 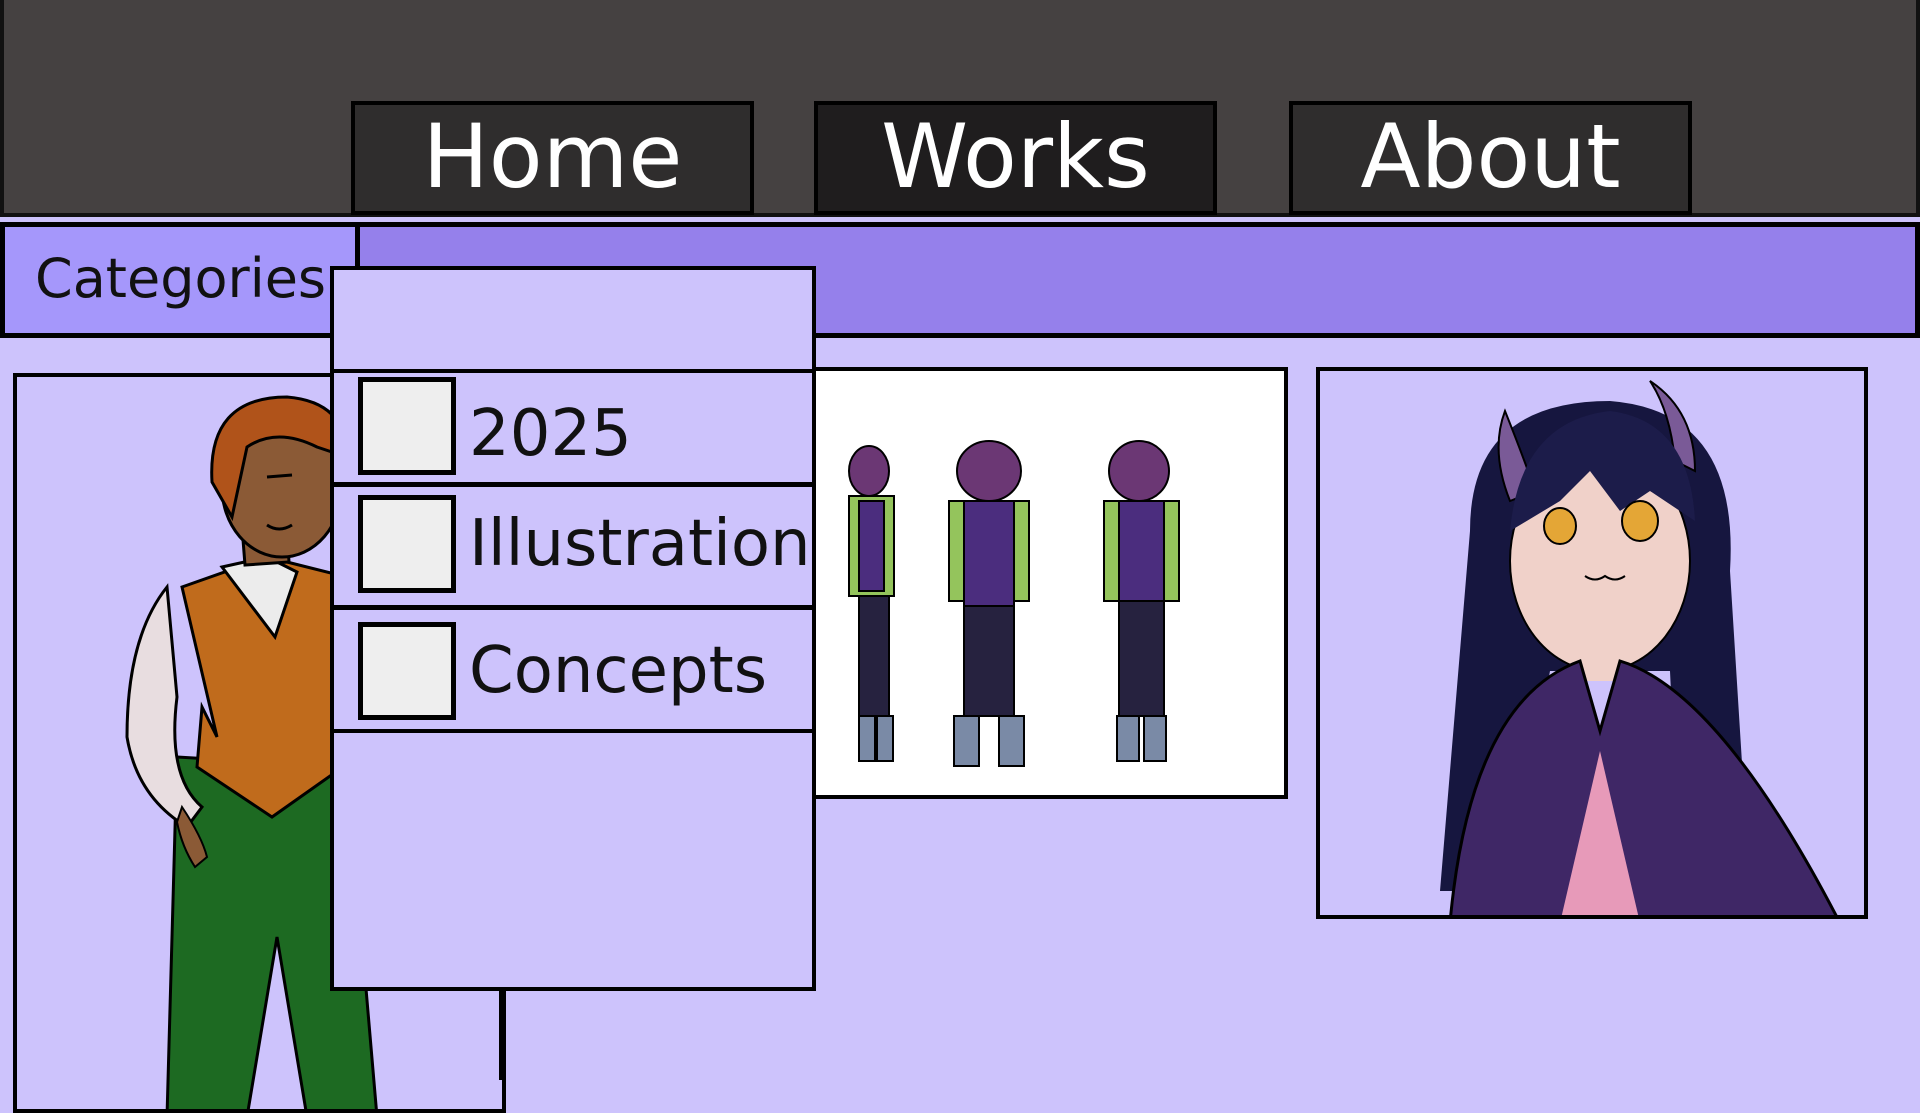 I want to click on gallery-card-turnaround, so click(x=1044, y=583).